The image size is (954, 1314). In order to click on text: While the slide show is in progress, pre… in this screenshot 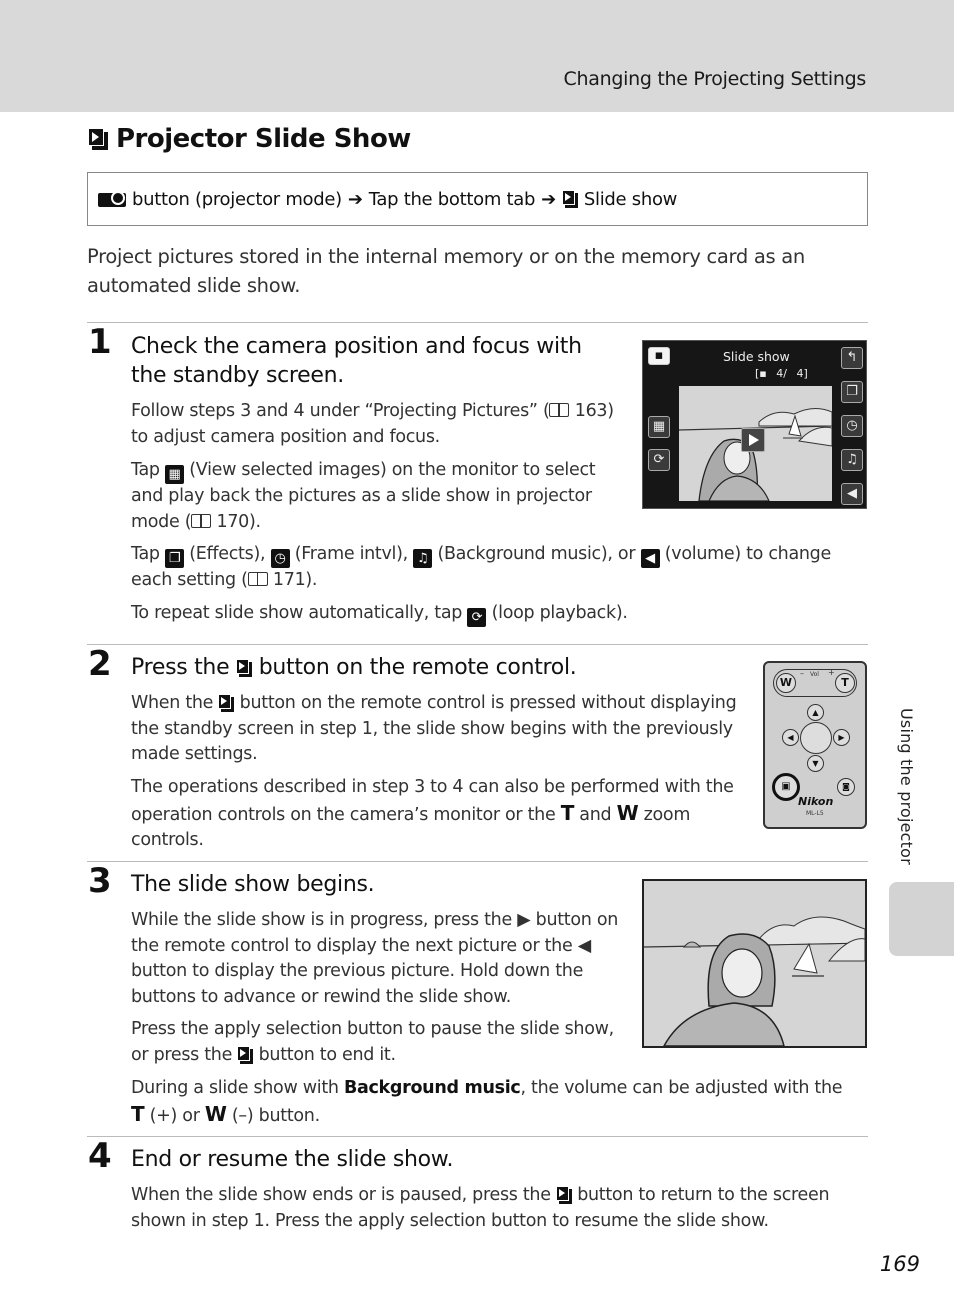, I will do `click(321, 920)`.